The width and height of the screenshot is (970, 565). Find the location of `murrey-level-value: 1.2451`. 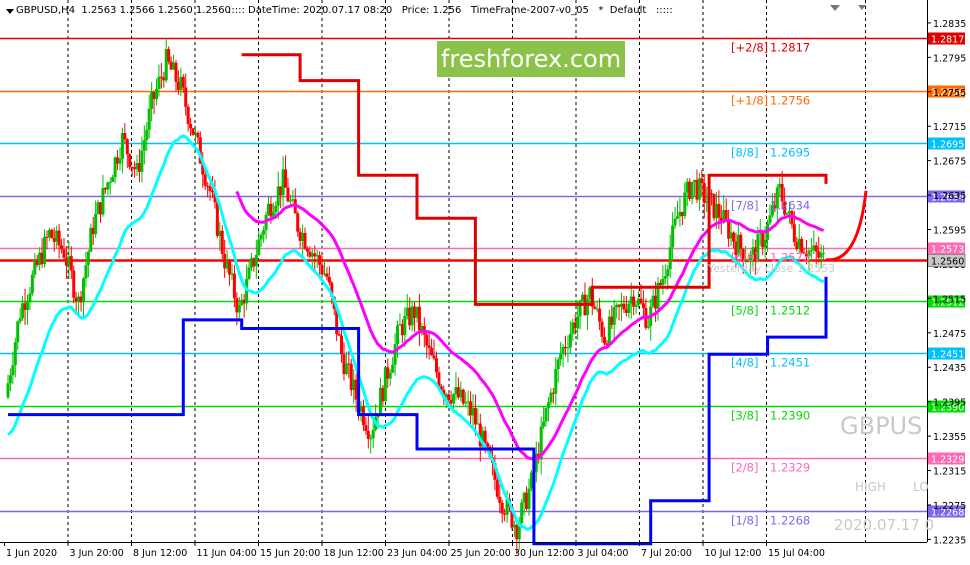

murrey-level-value: 1.2451 is located at coordinates (790, 363).